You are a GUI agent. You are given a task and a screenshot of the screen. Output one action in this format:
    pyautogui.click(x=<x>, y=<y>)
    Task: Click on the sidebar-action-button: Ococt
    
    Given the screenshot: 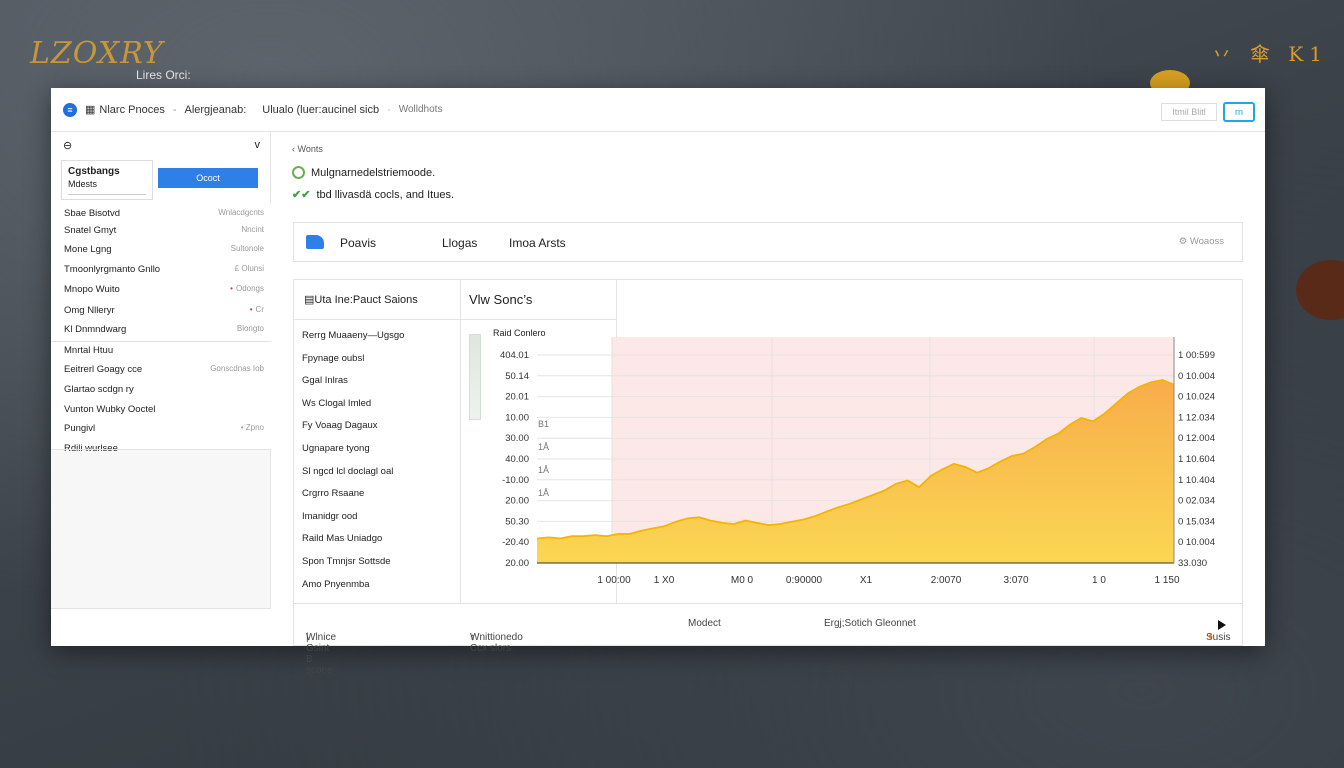 What is the action you would take?
    pyautogui.click(x=208, y=178)
    